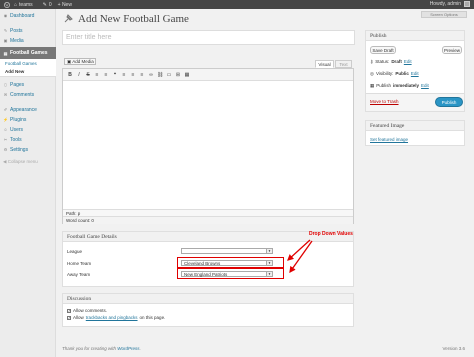 The width and height of the screenshot is (474, 357). What do you see at coordinates (444, 14) in the screenshot?
I see `screen-options-button: Screen Options` at bounding box center [444, 14].